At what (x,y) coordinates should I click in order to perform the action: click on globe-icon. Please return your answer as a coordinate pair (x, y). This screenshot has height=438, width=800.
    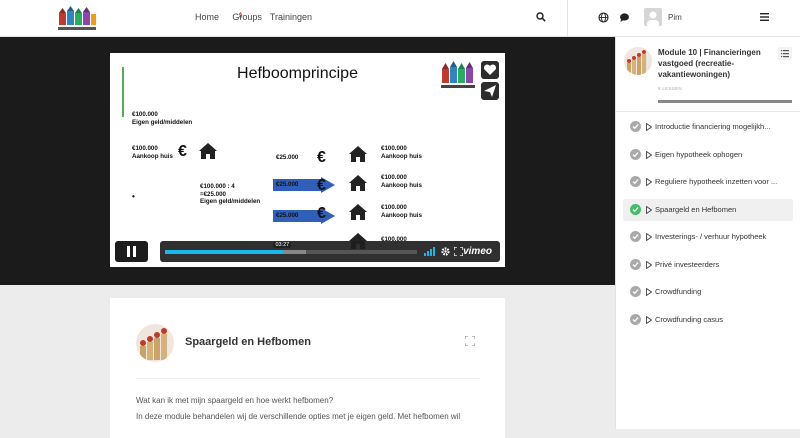
    Looking at the image, I should click on (603, 17).